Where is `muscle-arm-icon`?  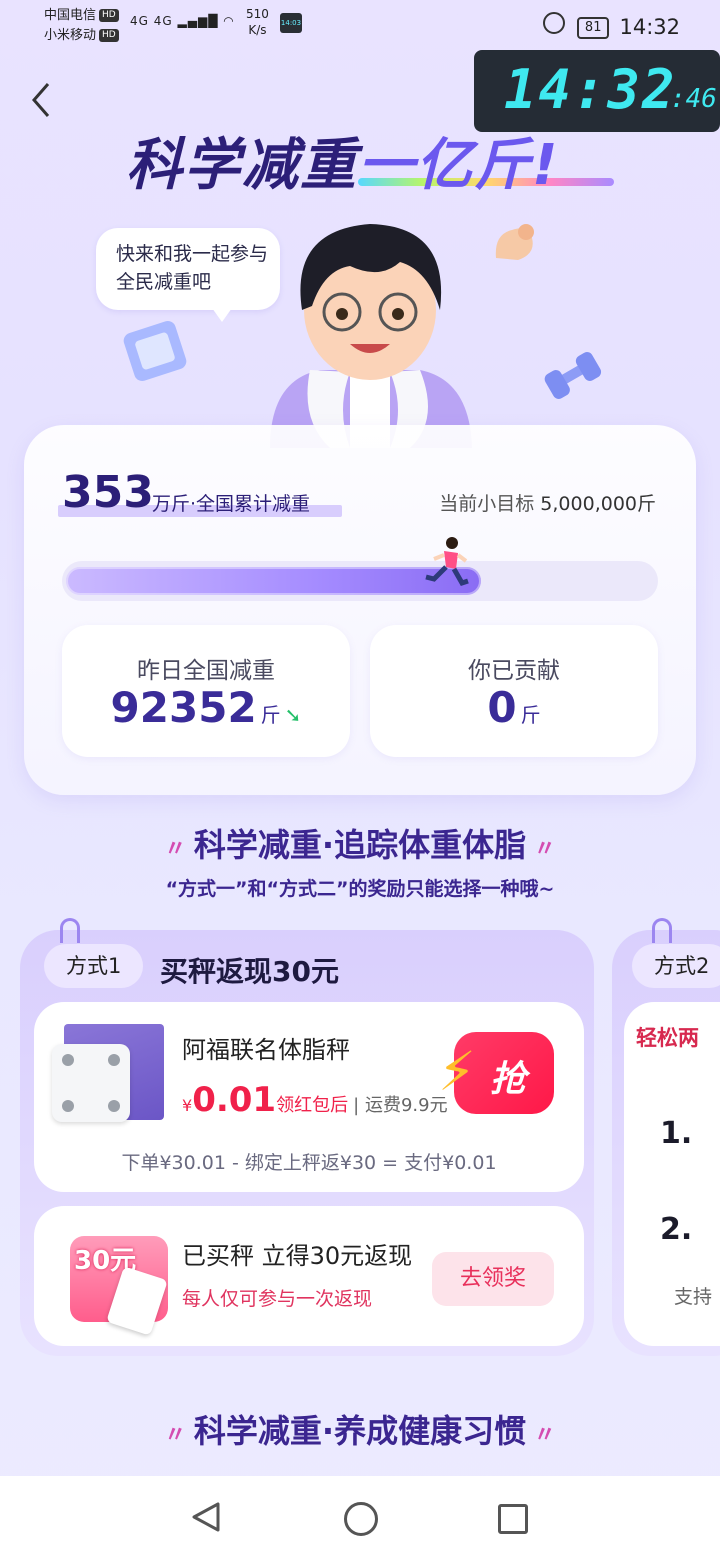
muscle-arm-icon is located at coordinates (514, 242).